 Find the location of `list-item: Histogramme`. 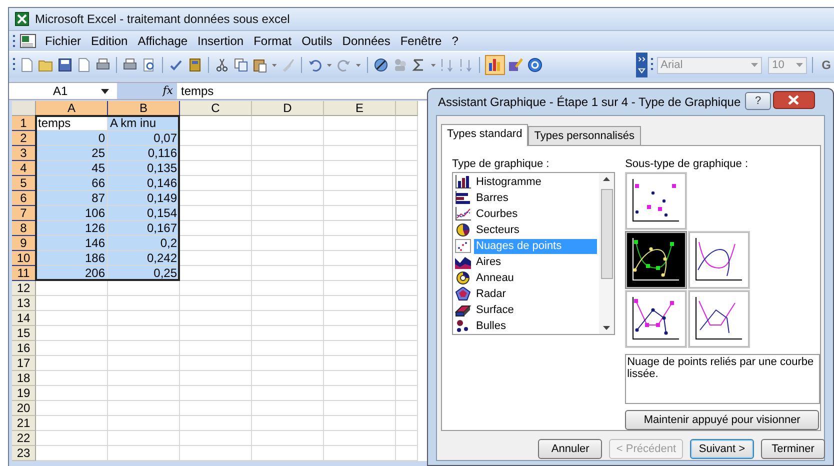

list-item: Histogramme is located at coordinates (536, 182).